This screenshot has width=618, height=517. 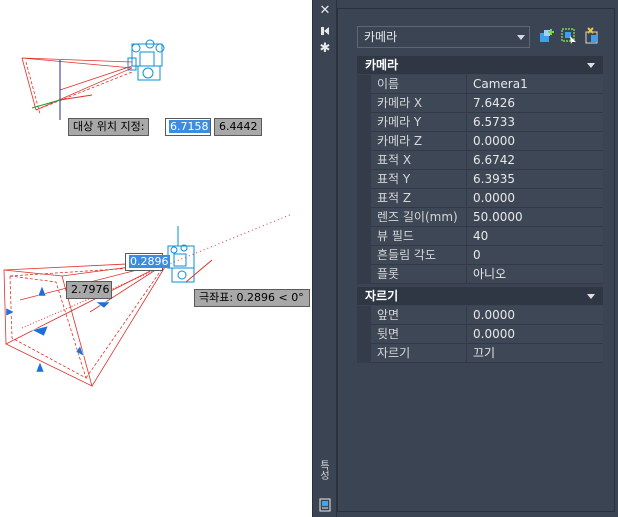 I want to click on prop-row-back-plane: 뒷면 0.0000, so click(x=480, y=334).